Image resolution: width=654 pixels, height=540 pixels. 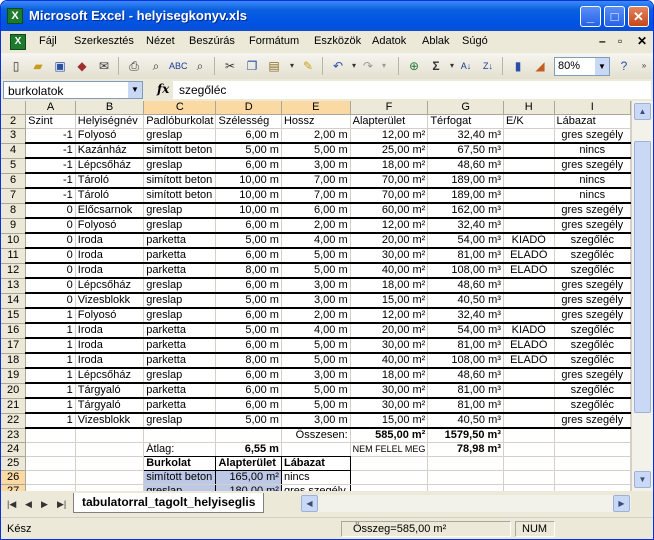 What do you see at coordinates (14, 181) in the screenshot?
I see `row-header: 6` at bounding box center [14, 181].